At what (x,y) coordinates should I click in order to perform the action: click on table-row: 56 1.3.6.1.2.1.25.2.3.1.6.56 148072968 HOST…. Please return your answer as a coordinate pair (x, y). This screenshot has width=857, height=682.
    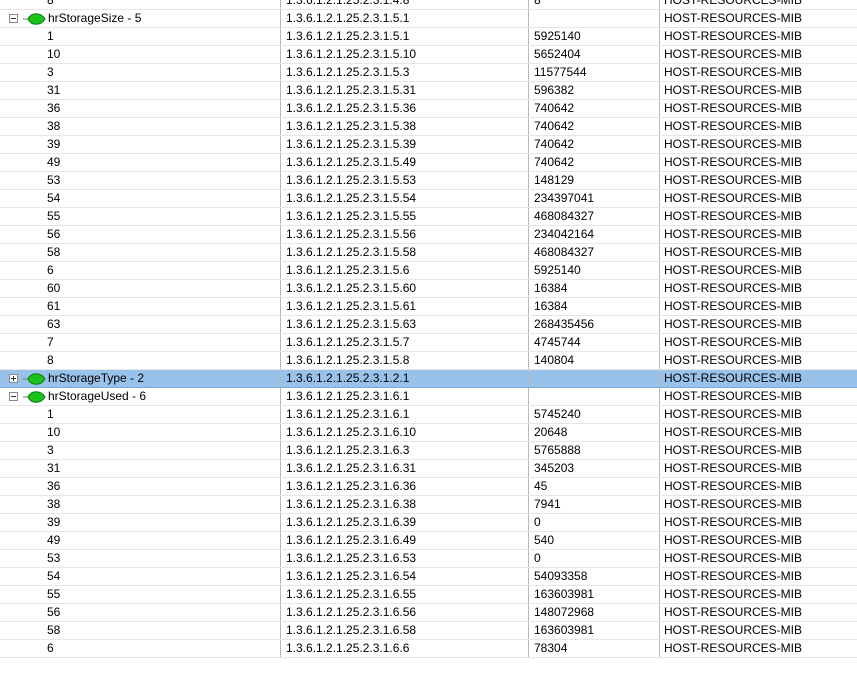
    Looking at the image, I should click on (428, 613).